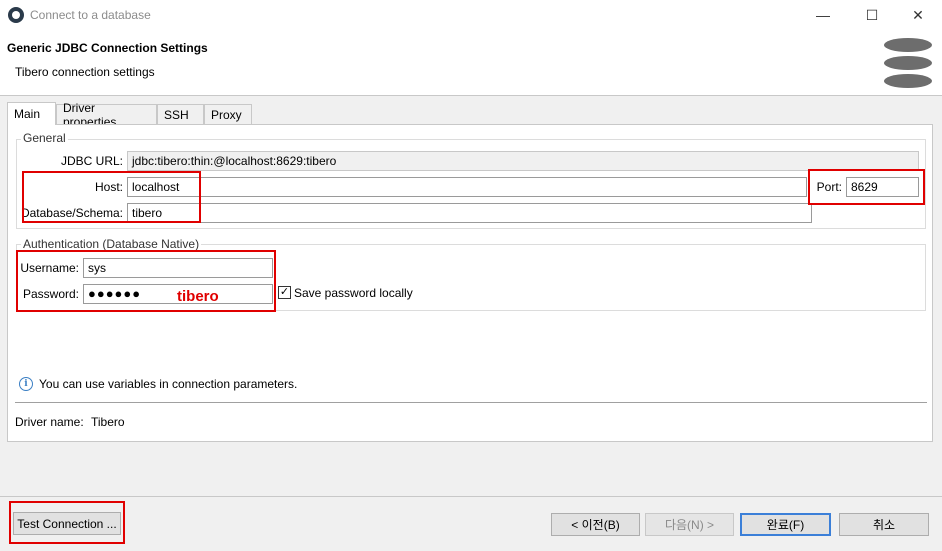 The image size is (942, 551). I want to click on minimize-button: —, so click(823, 15).